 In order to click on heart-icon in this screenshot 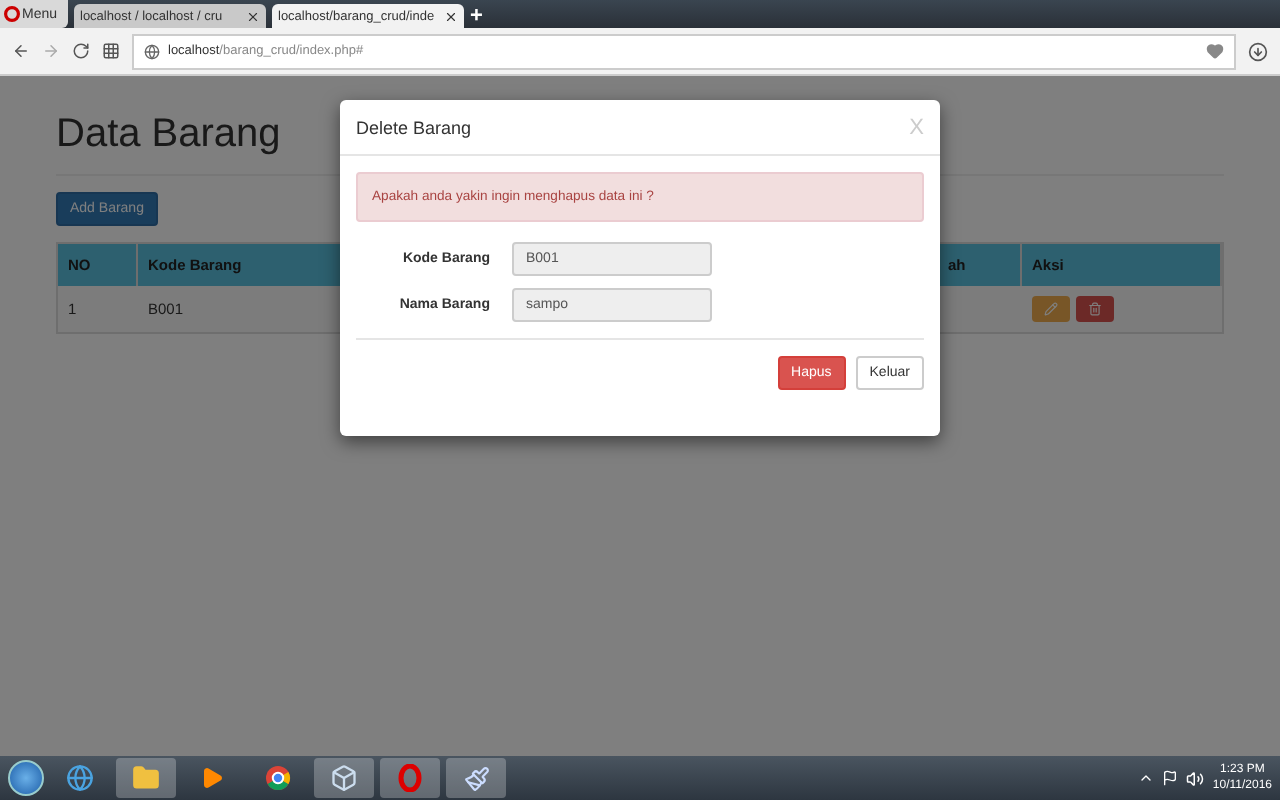, I will do `click(1215, 51)`.